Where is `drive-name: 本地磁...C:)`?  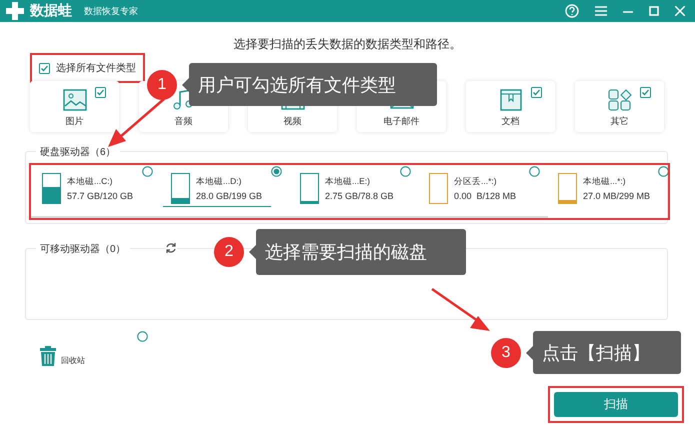
drive-name: 本地磁...C:) is located at coordinates (90, 182).